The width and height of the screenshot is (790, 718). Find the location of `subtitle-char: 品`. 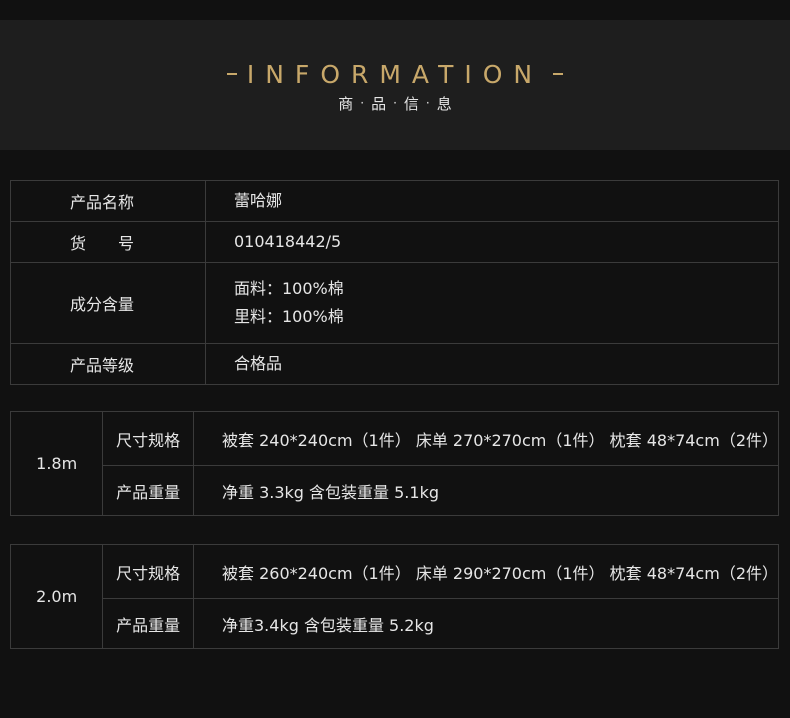

subtitle-char: 品 is located at coordinates (379, 103).